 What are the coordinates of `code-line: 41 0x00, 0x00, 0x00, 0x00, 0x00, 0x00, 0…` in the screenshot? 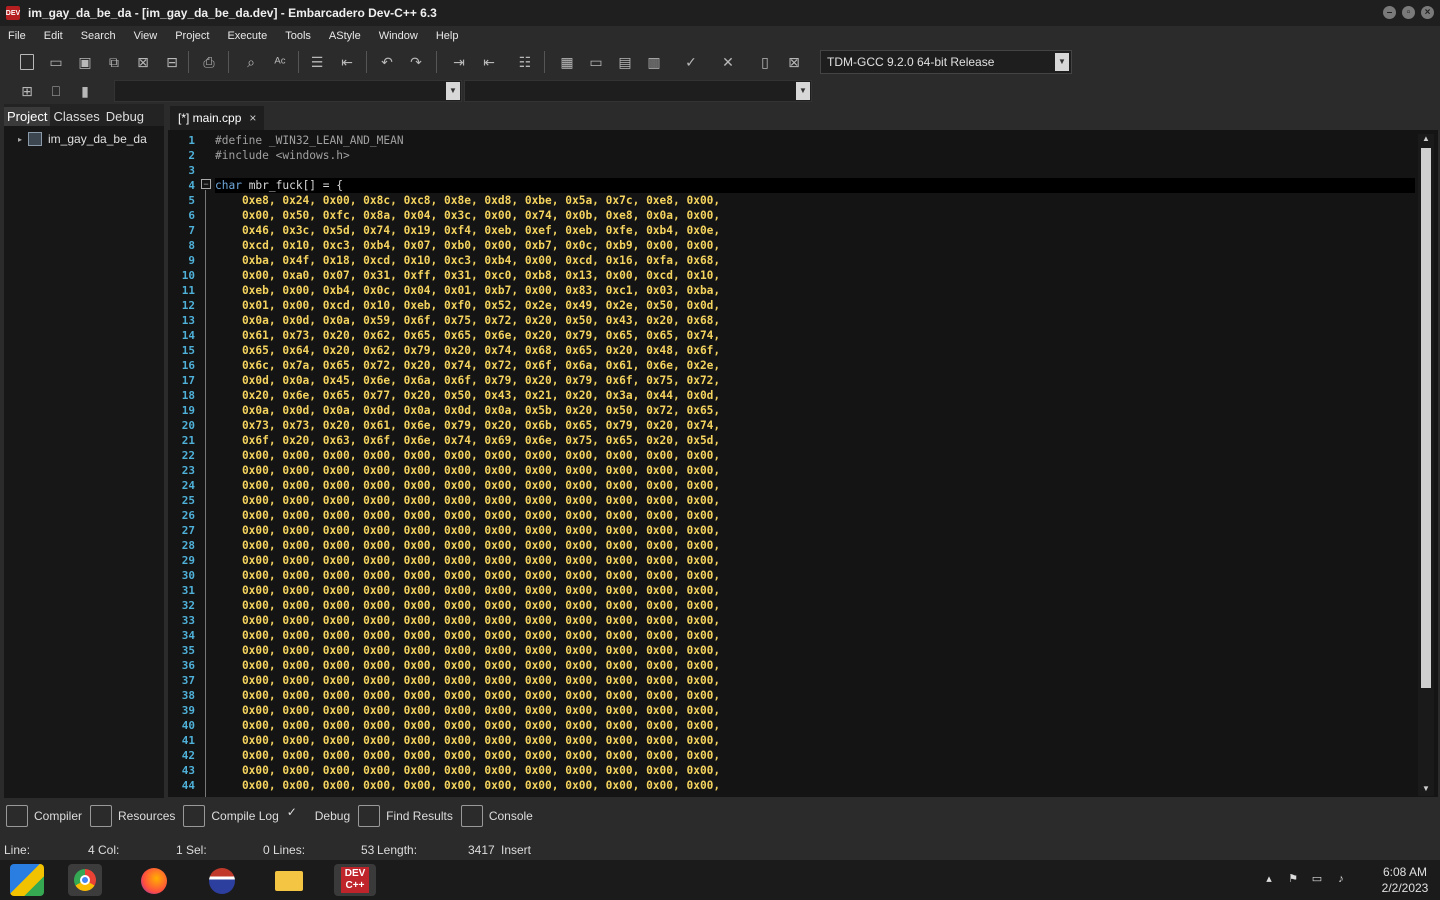 It's located at (798, 740).